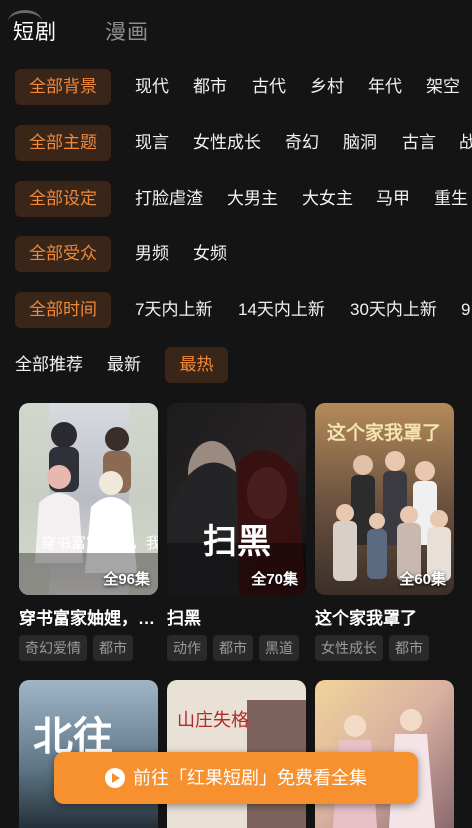  I want to click on filter-option: 现言, so click(152, 143).